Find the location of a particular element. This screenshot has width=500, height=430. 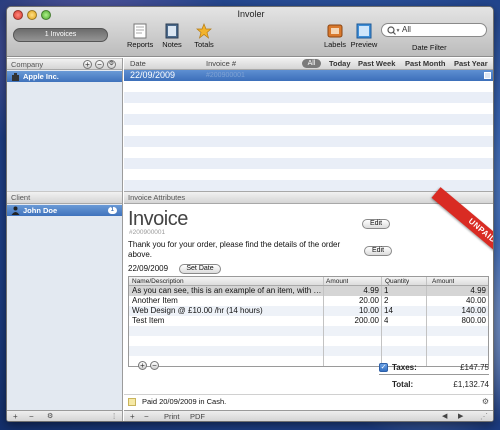

search-placeholder: All is located at coordinates (406, 29).